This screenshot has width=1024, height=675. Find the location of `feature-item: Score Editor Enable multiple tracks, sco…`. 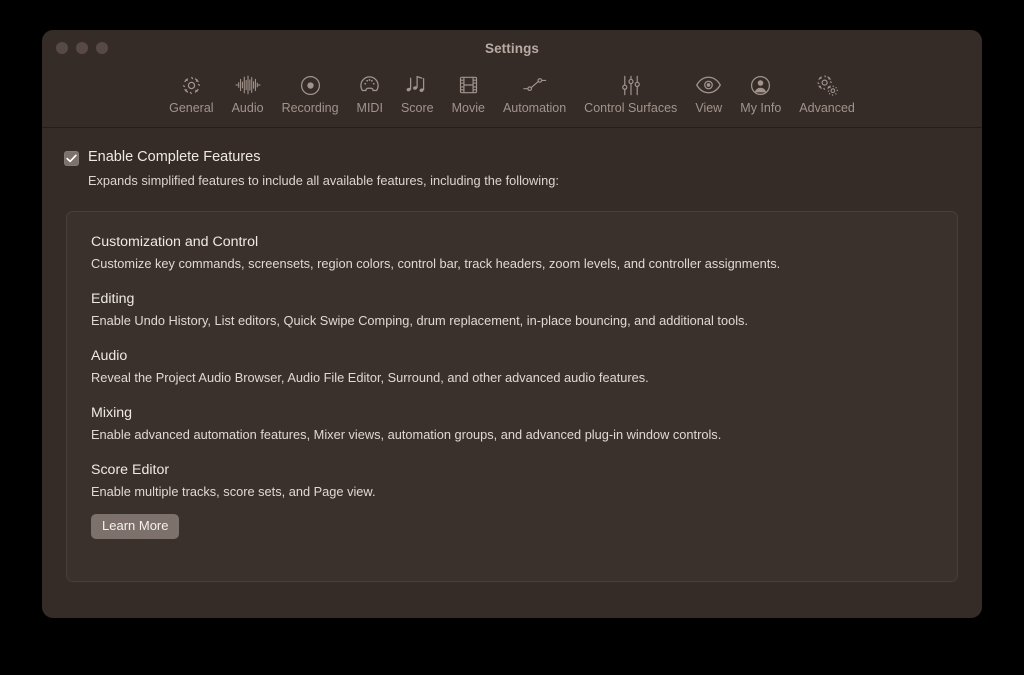

feature-item: Score Editor Enable multiple tracks, sco… is located at coordinates (512, 480).